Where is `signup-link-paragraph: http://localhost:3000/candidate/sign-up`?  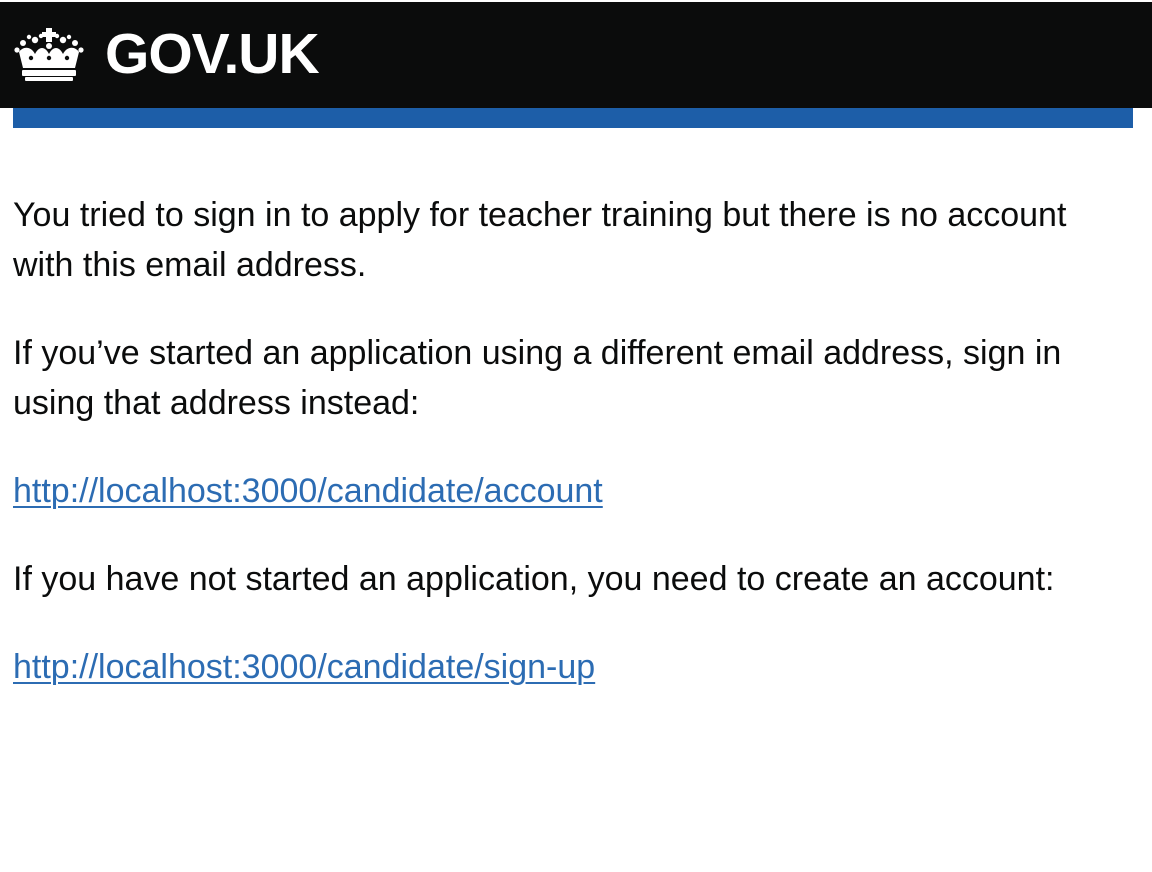
signup-link-paragraph: http://localhost:3000/candidate/sign-up is located at coordinates (558, 667).